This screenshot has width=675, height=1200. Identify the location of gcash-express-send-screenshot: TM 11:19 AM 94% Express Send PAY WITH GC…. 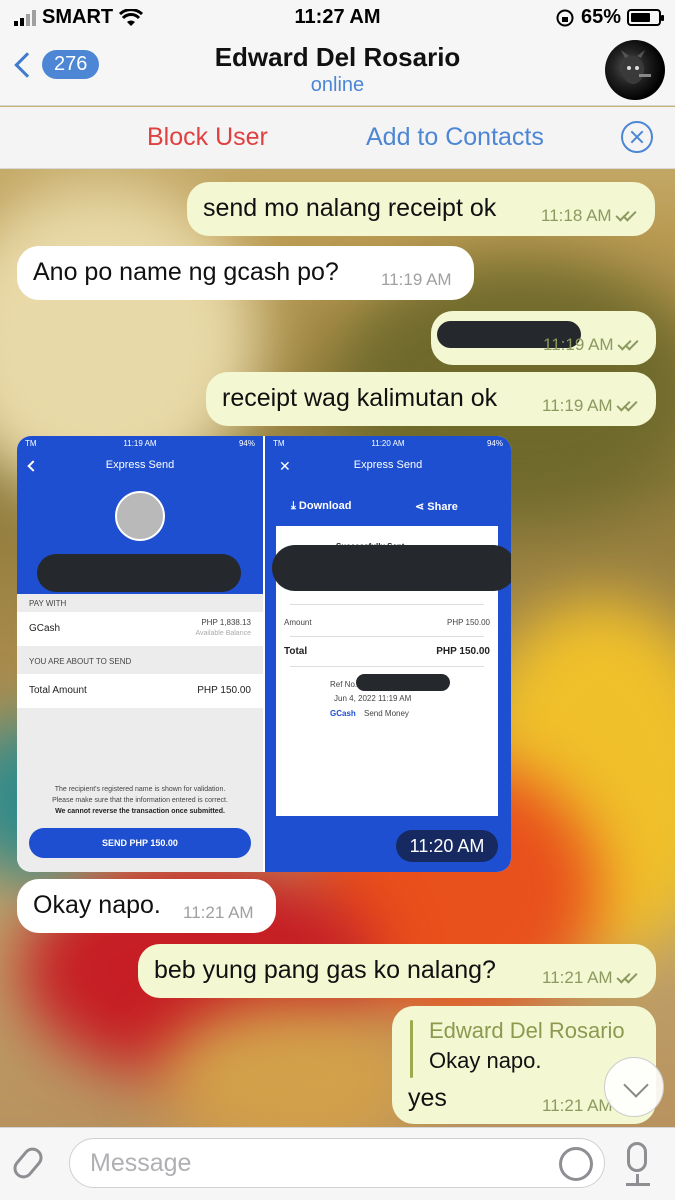
(140, 654).